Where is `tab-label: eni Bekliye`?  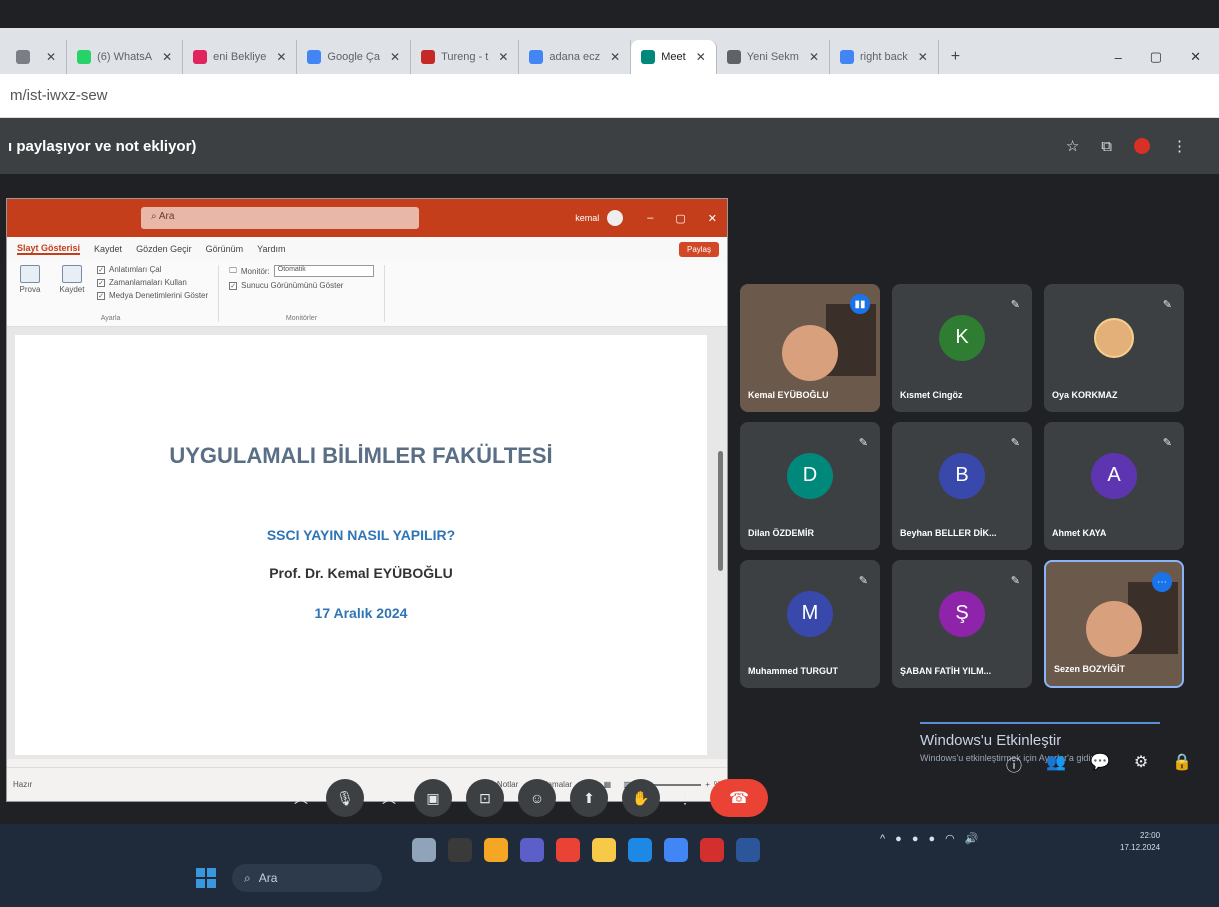 tab-label: eni Bekliye is located at coordinates (240, 57).